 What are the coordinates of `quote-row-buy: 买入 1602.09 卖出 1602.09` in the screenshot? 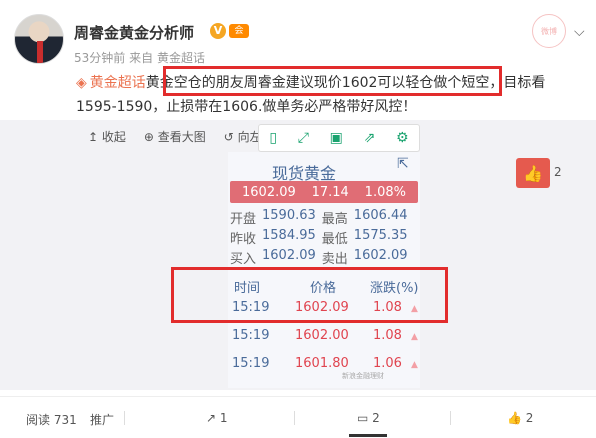 It's located at (319, 257).